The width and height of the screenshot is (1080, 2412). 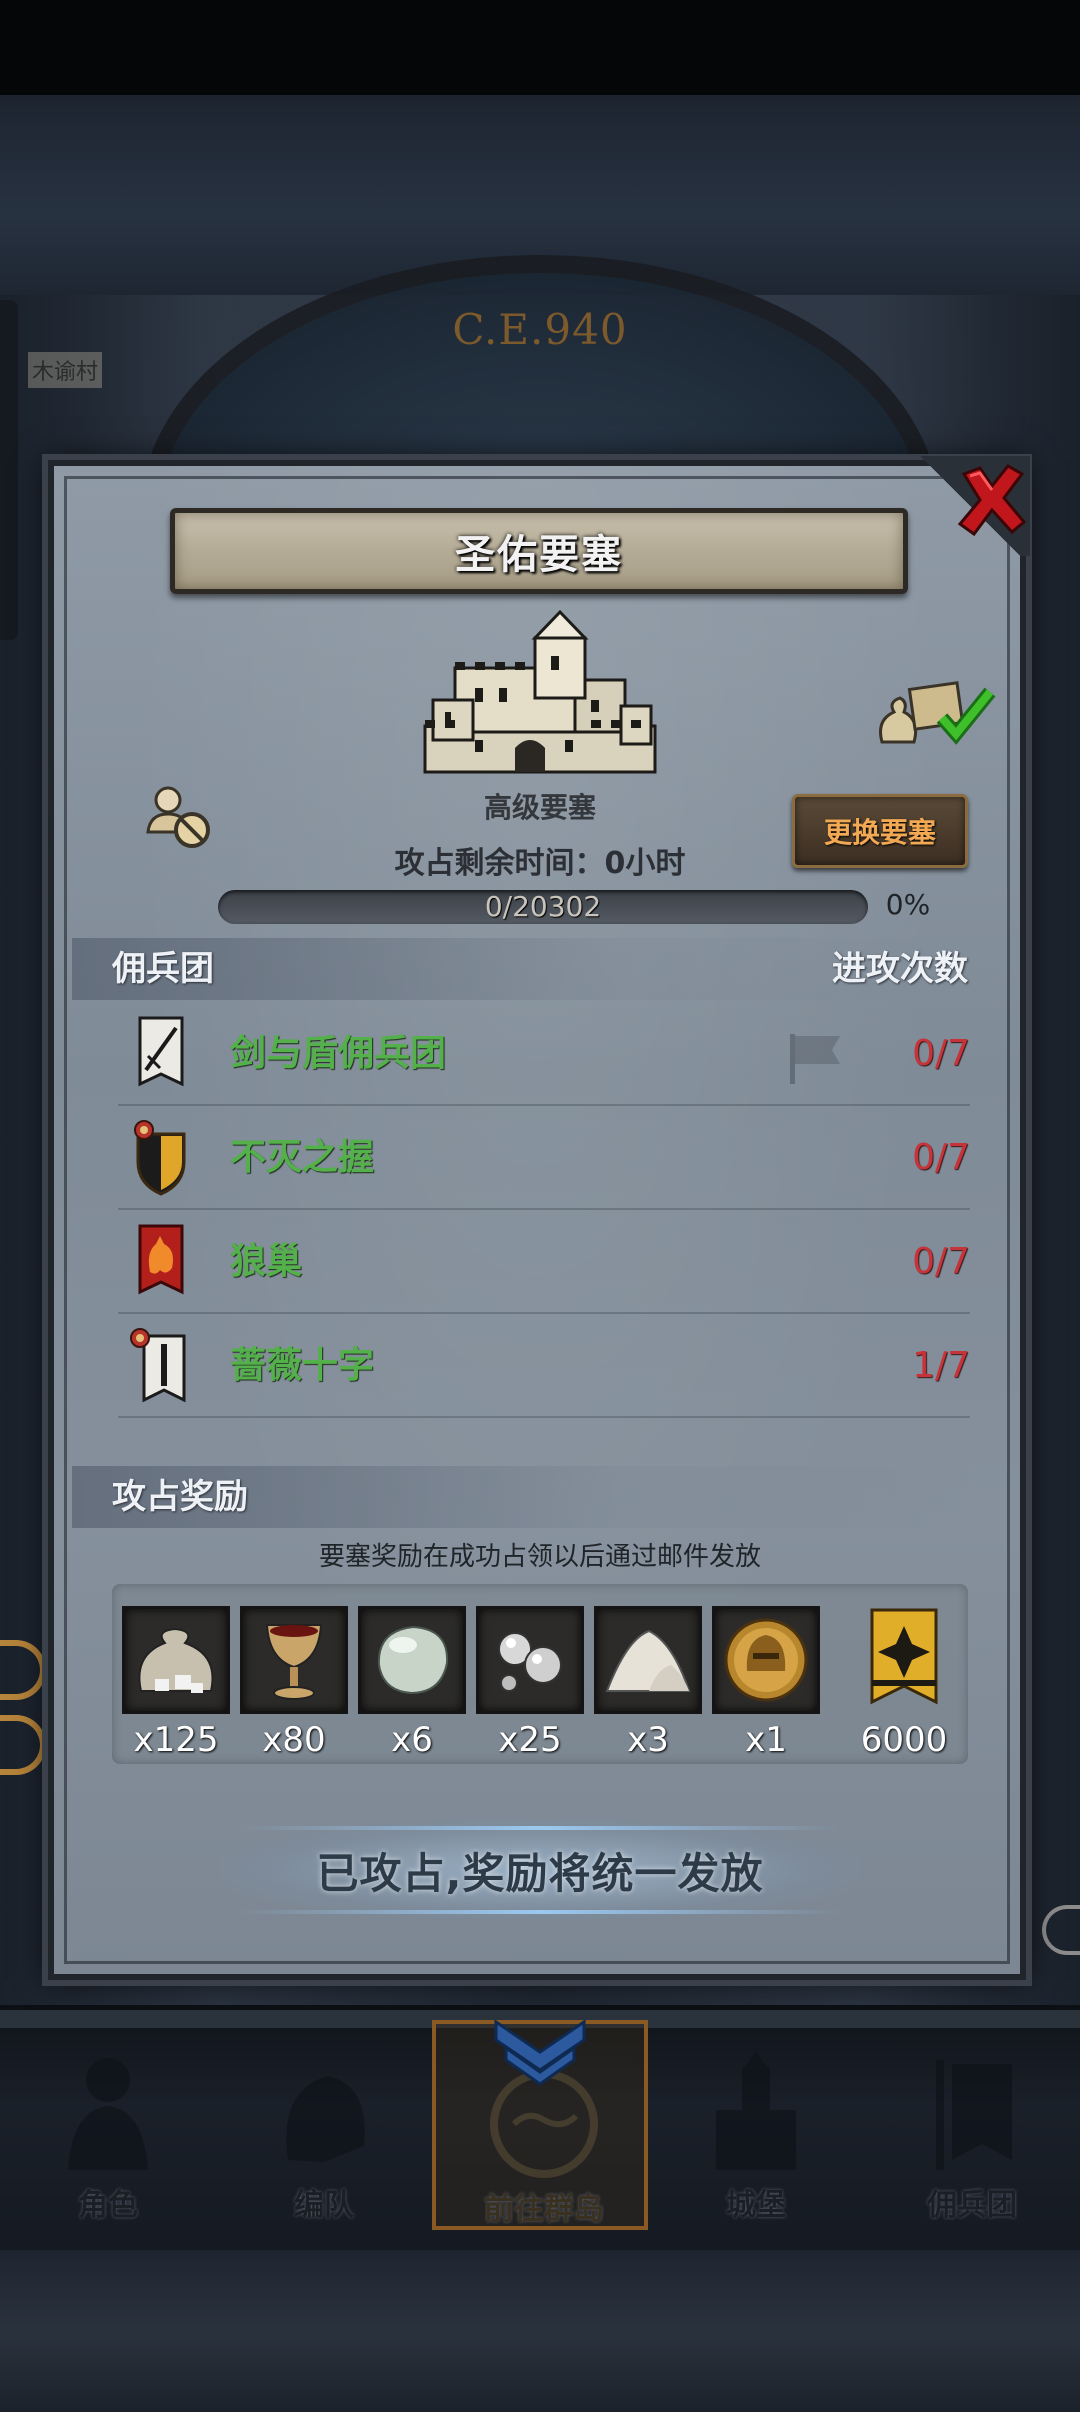 What do you see at coordinates (412, 1740) in the screenshot?
I see `reward-quantity: x6` at bounding box center [412, 1740].